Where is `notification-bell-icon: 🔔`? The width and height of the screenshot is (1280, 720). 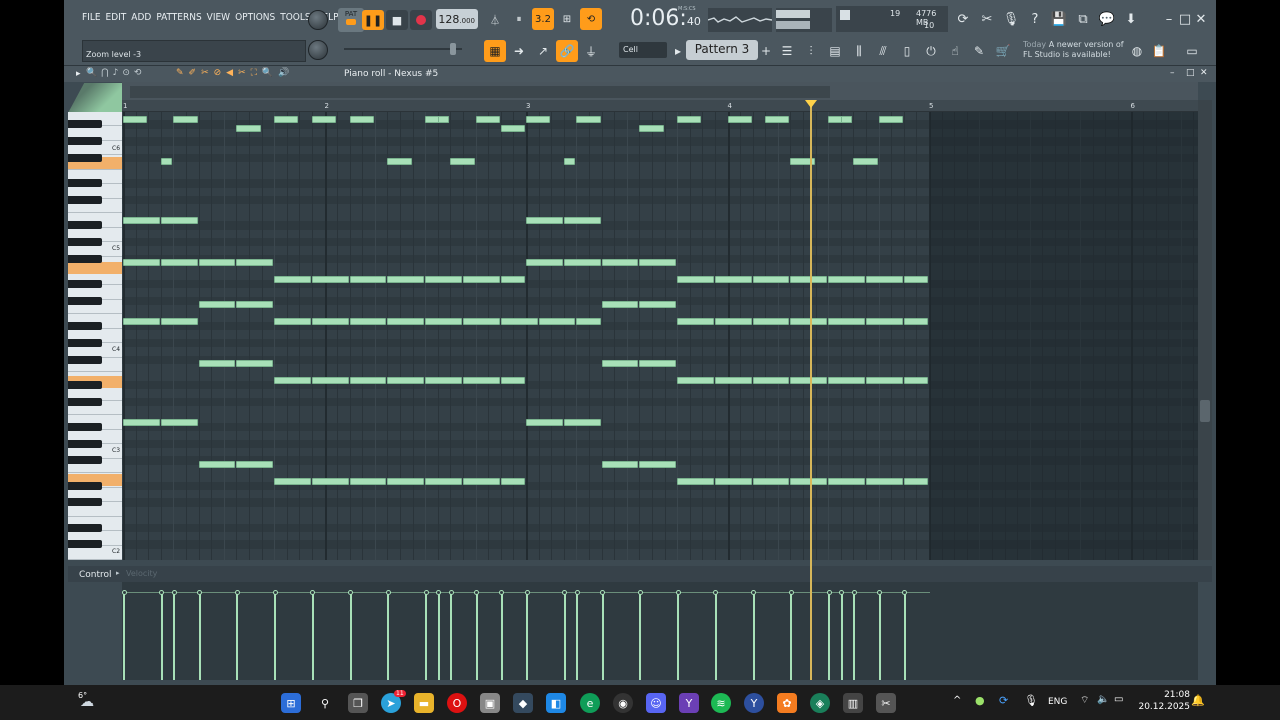
notification-bell-icon: 🔔 is located at coordinates (1198, 700).